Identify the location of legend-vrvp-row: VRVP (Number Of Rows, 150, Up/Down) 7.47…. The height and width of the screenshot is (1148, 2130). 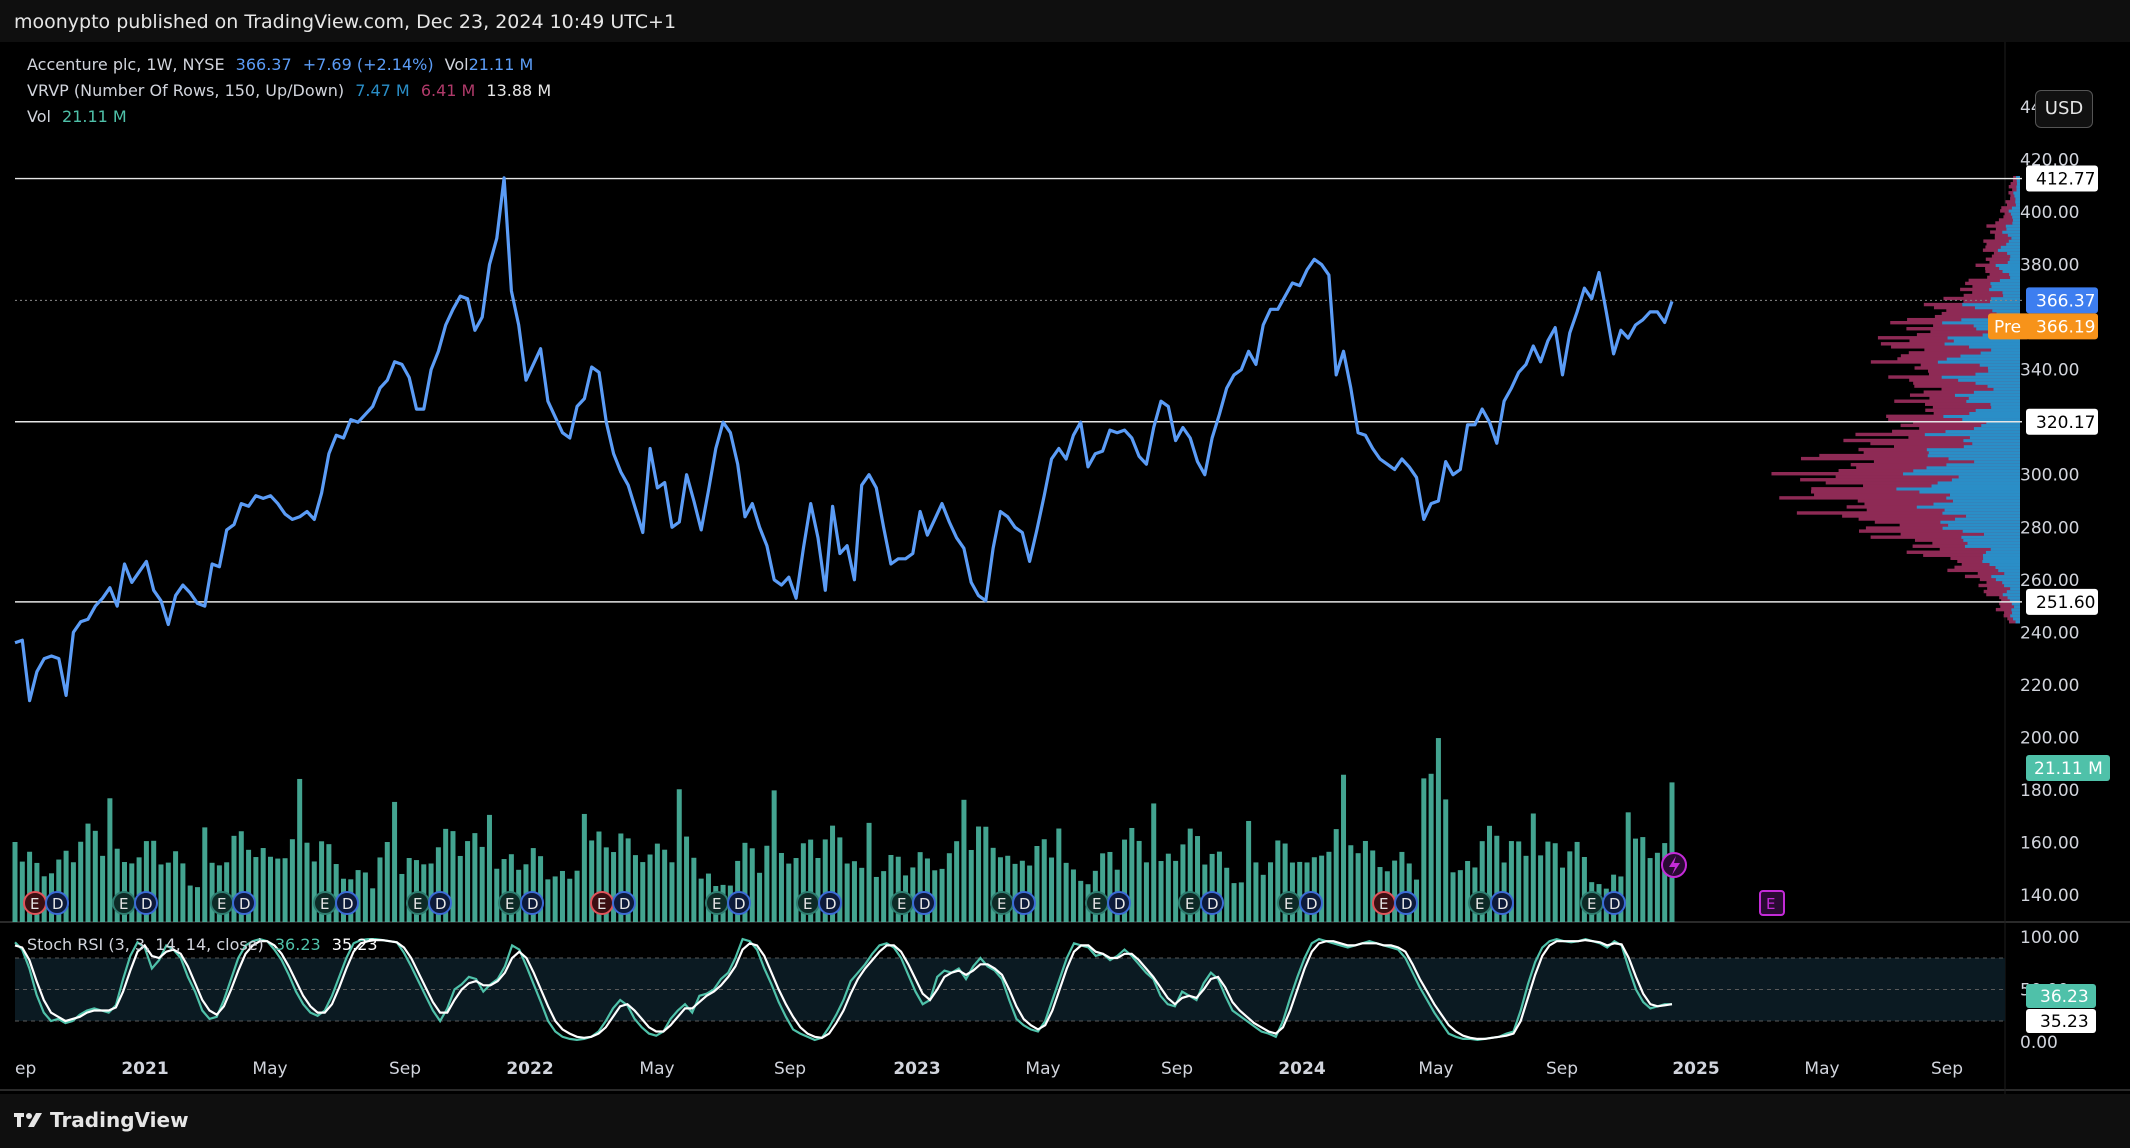
(292, 91).